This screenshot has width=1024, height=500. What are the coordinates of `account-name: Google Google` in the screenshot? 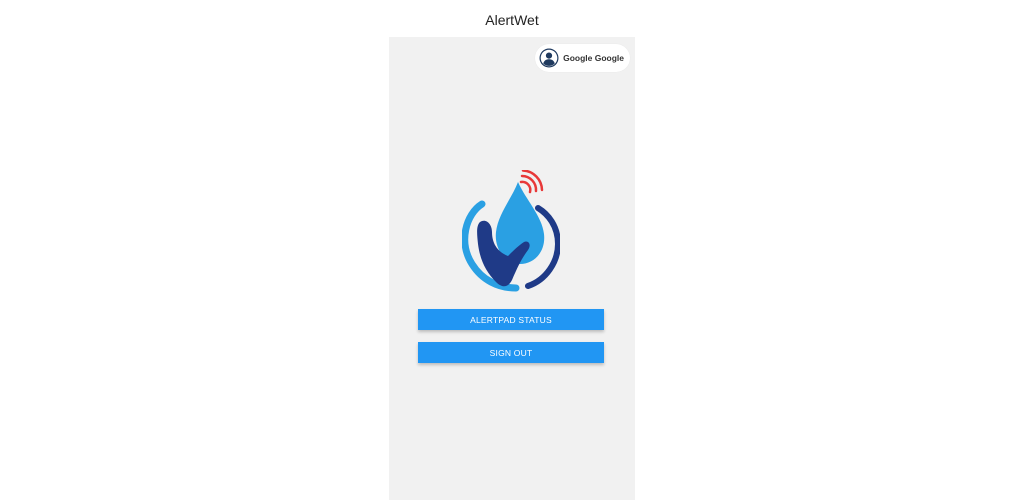 It's located at (593, 58).